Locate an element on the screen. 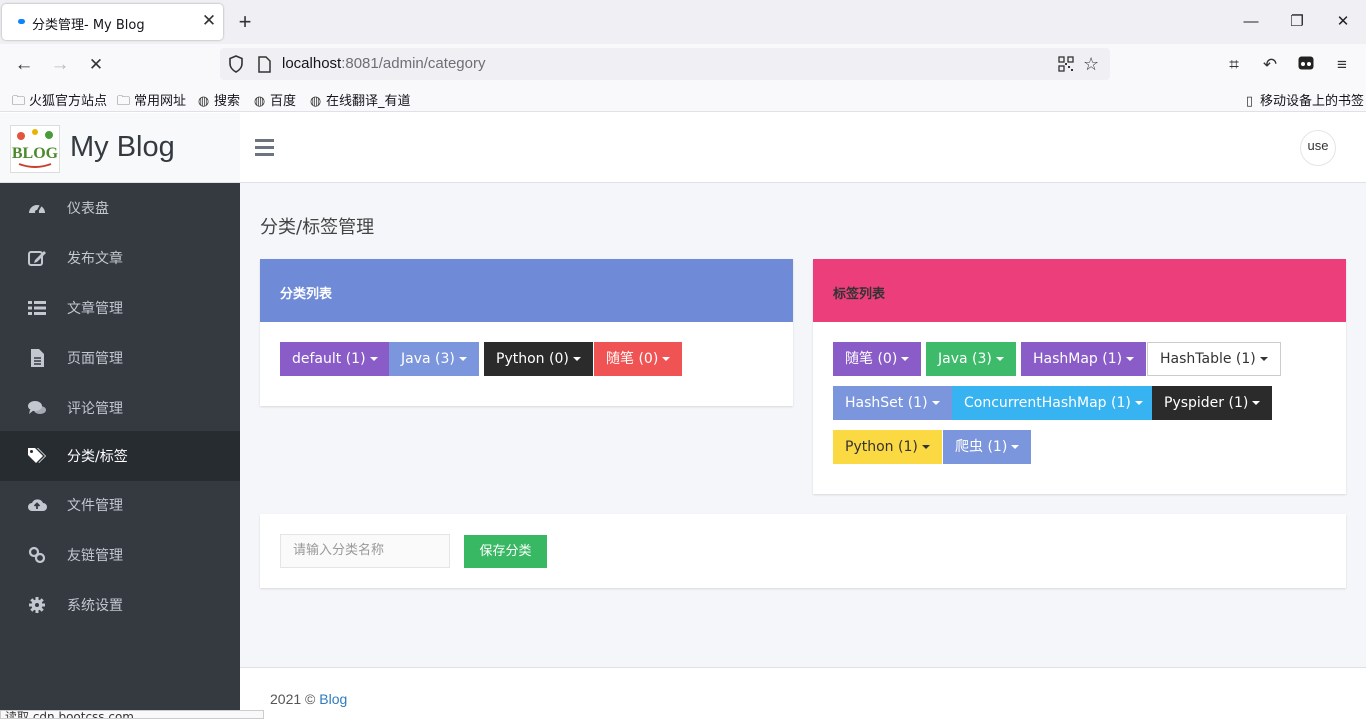 The image size is (1366, 719). tags-icon is located at coordinates (37, 455).